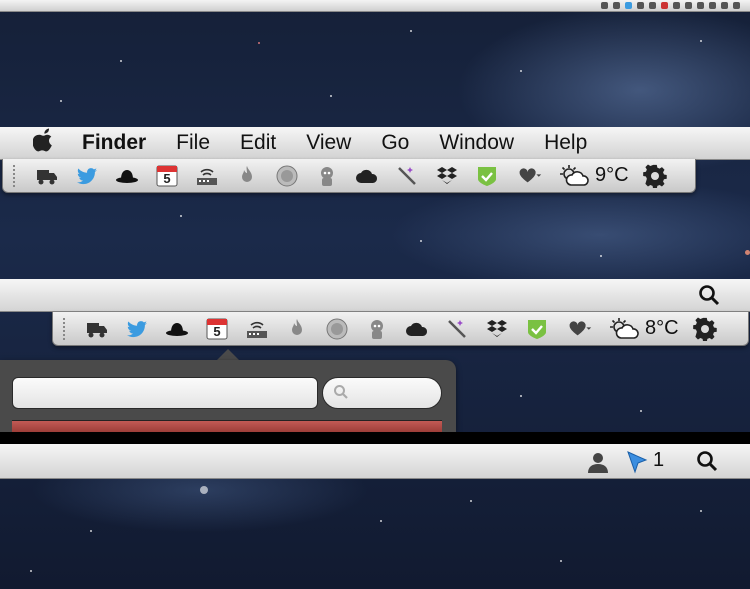 The width and height of the screenshot is (750, 589). What do you see at coordinates (598, 462) in the screenshot?
I see `user-icon` at bounding box center [598, 462].